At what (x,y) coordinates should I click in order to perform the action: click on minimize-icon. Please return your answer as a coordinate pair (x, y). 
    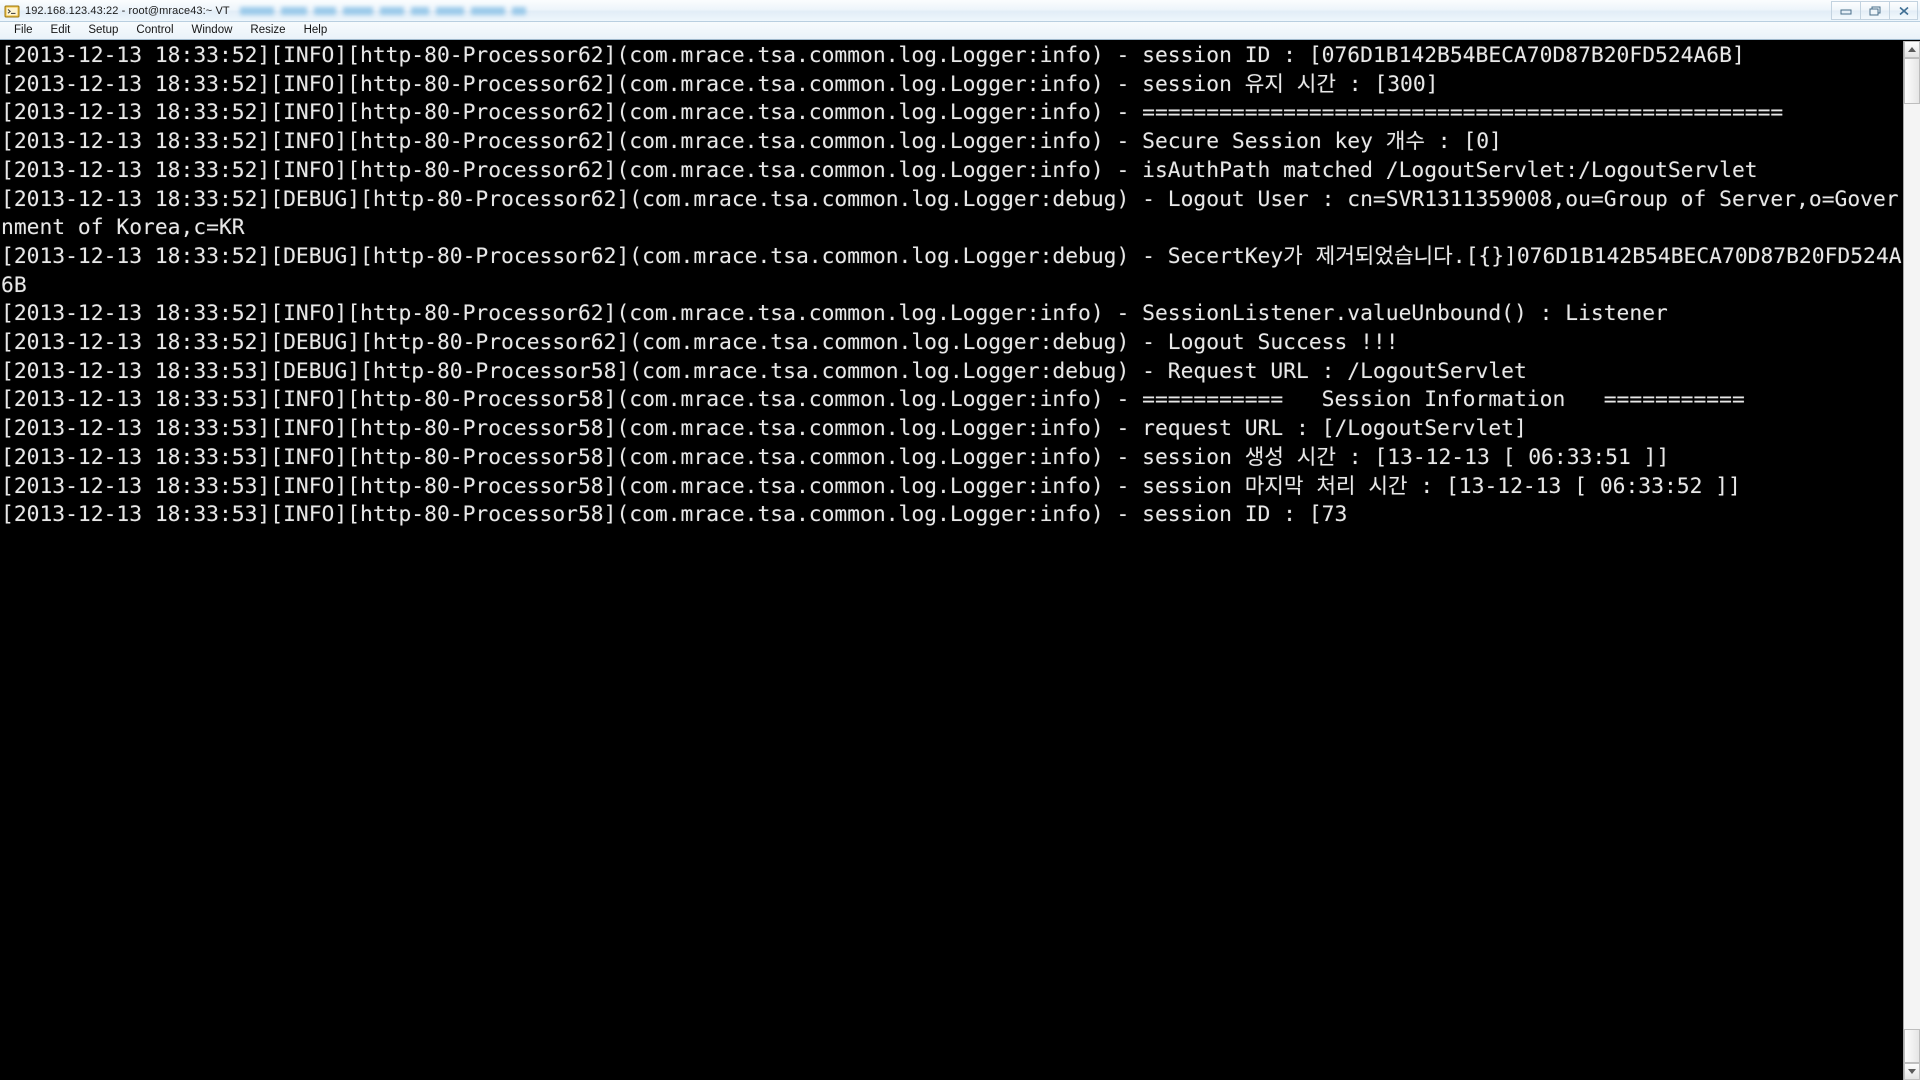
    Looking at the image, I should click on (1846, 11).